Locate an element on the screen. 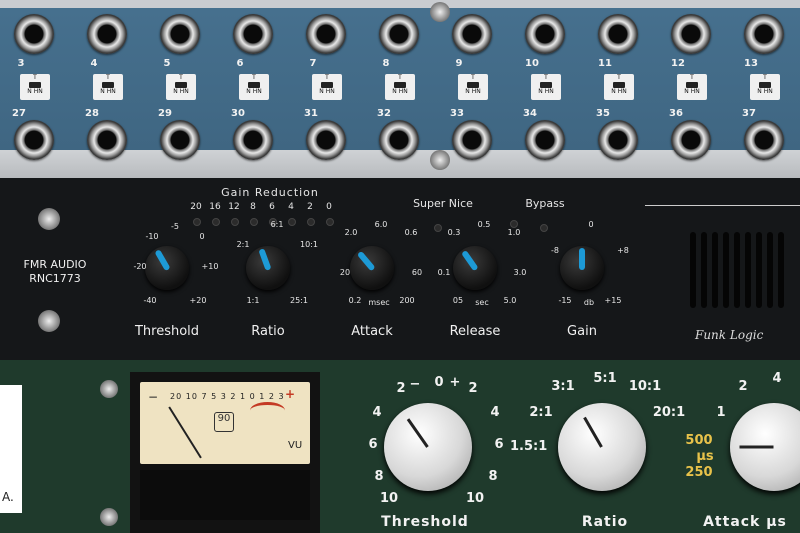 Image resolution: width=800 pixels, height=533 pixels. release-knob is located at coordinates (475, 268).